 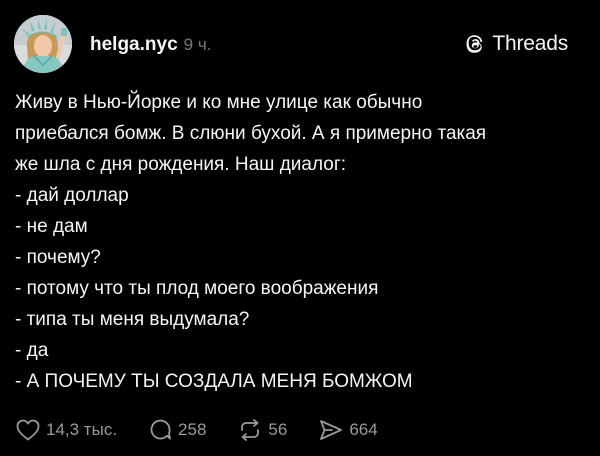 I want to click on threads-brand: Threads, so click(x=515, y=44).